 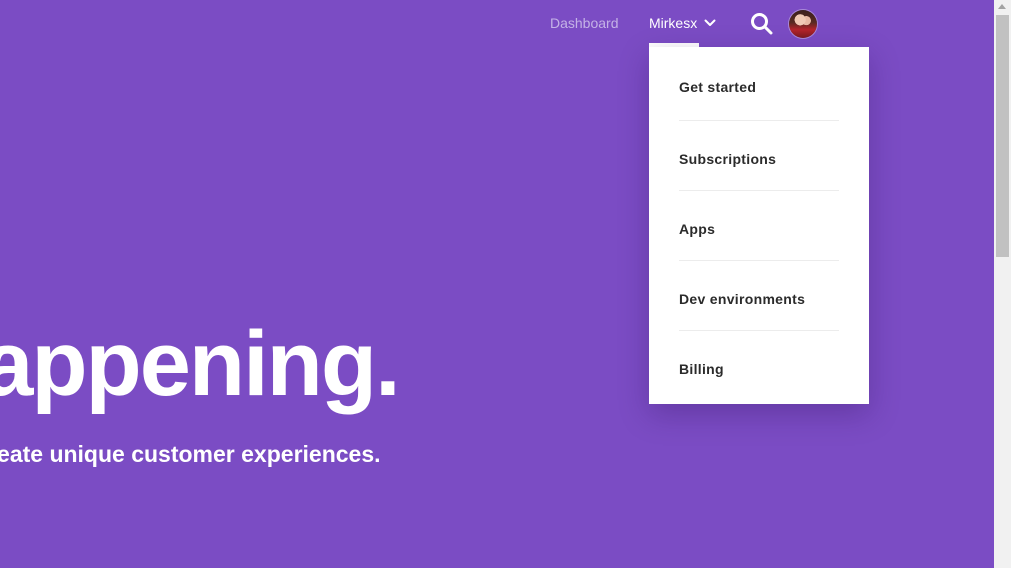 I want to click on account-menu-toggle: Mirkesx, so click(x=683, y=23).